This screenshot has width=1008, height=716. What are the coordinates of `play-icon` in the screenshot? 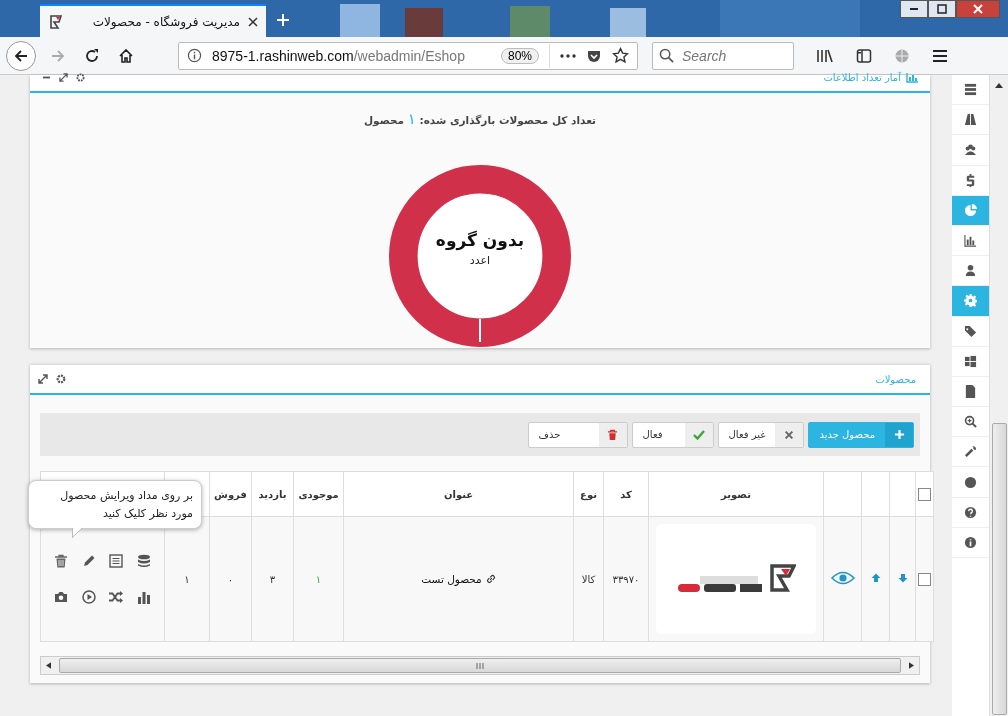 It's located at (88, 597).